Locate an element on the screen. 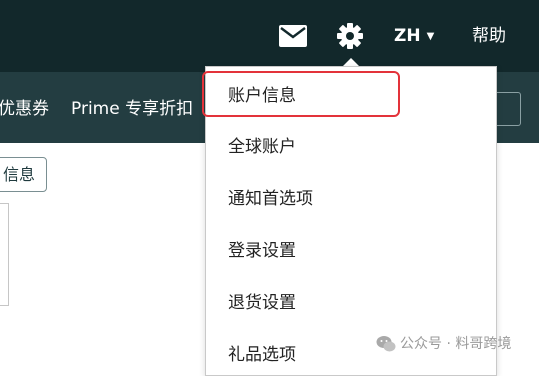 The width and height of the screenshot is (539, 376). menu-item-login-settings: 登录设置 is located at coordinates (262, 251).